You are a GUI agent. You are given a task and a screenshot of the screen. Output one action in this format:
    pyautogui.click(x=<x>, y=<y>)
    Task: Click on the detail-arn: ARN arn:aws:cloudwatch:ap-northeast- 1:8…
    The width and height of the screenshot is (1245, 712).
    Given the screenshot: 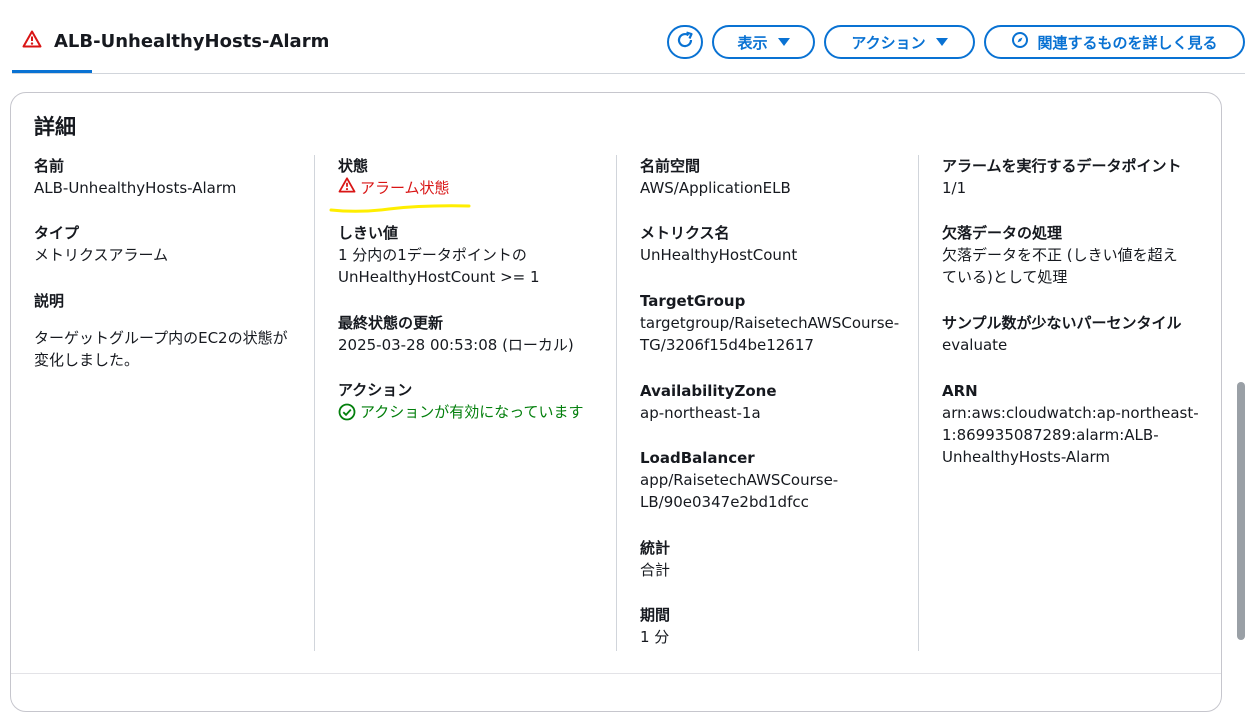 What is the action you would take?
    pyautogui.click(x=1077, y=424)
    